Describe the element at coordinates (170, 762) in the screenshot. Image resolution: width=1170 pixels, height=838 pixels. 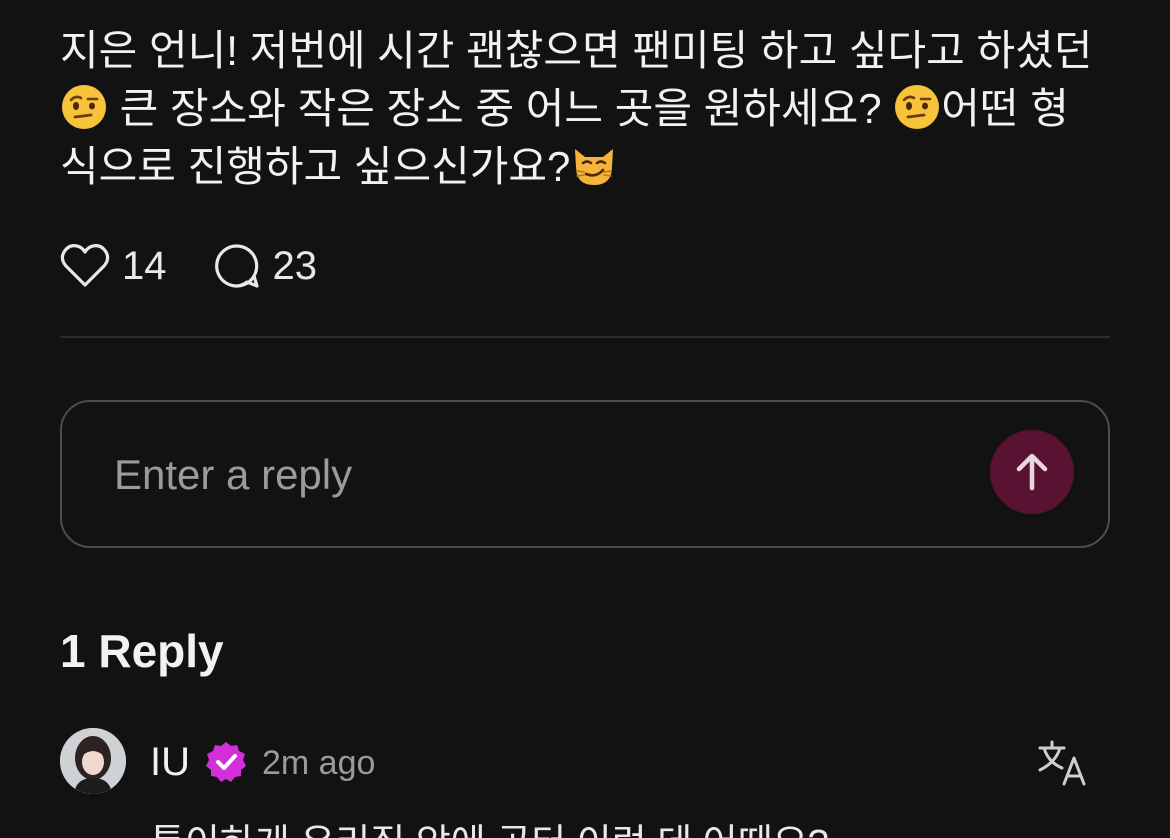
I see `reply-author: IU` at that location.